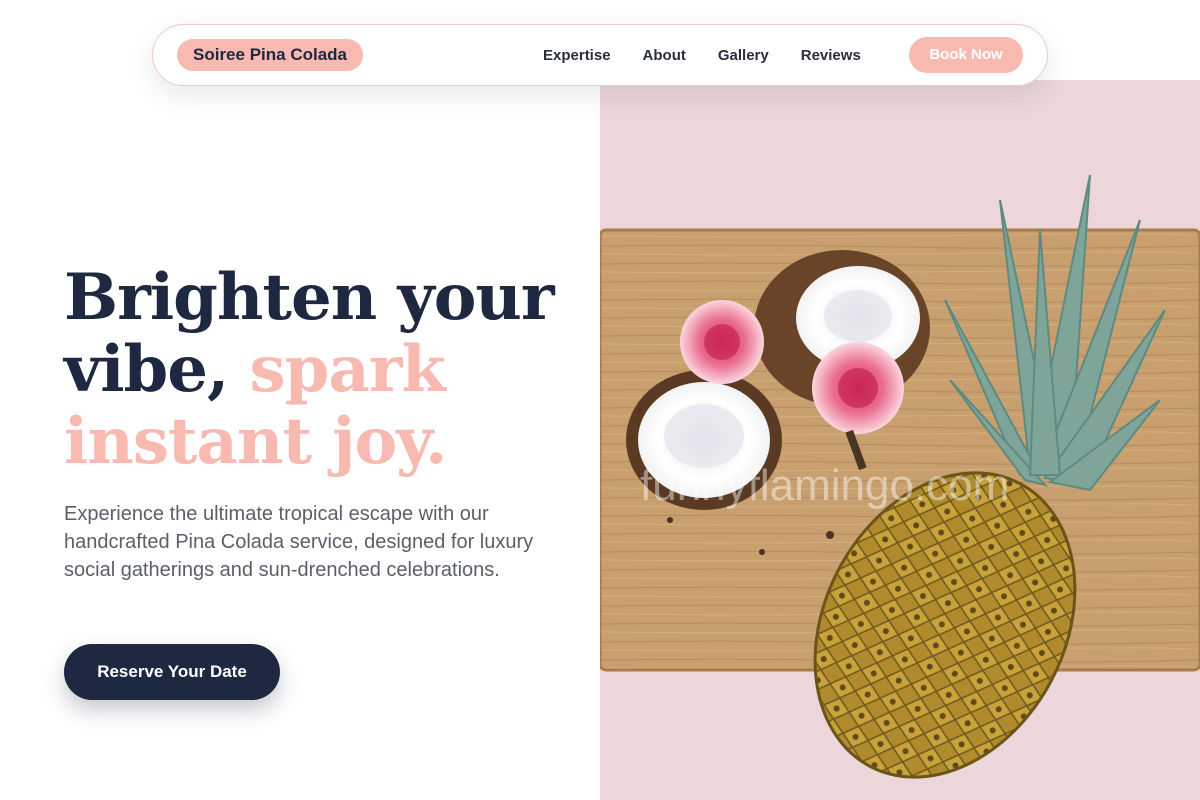  I want to click on hero-heading-line-3: instant joy., so click(324, 442).